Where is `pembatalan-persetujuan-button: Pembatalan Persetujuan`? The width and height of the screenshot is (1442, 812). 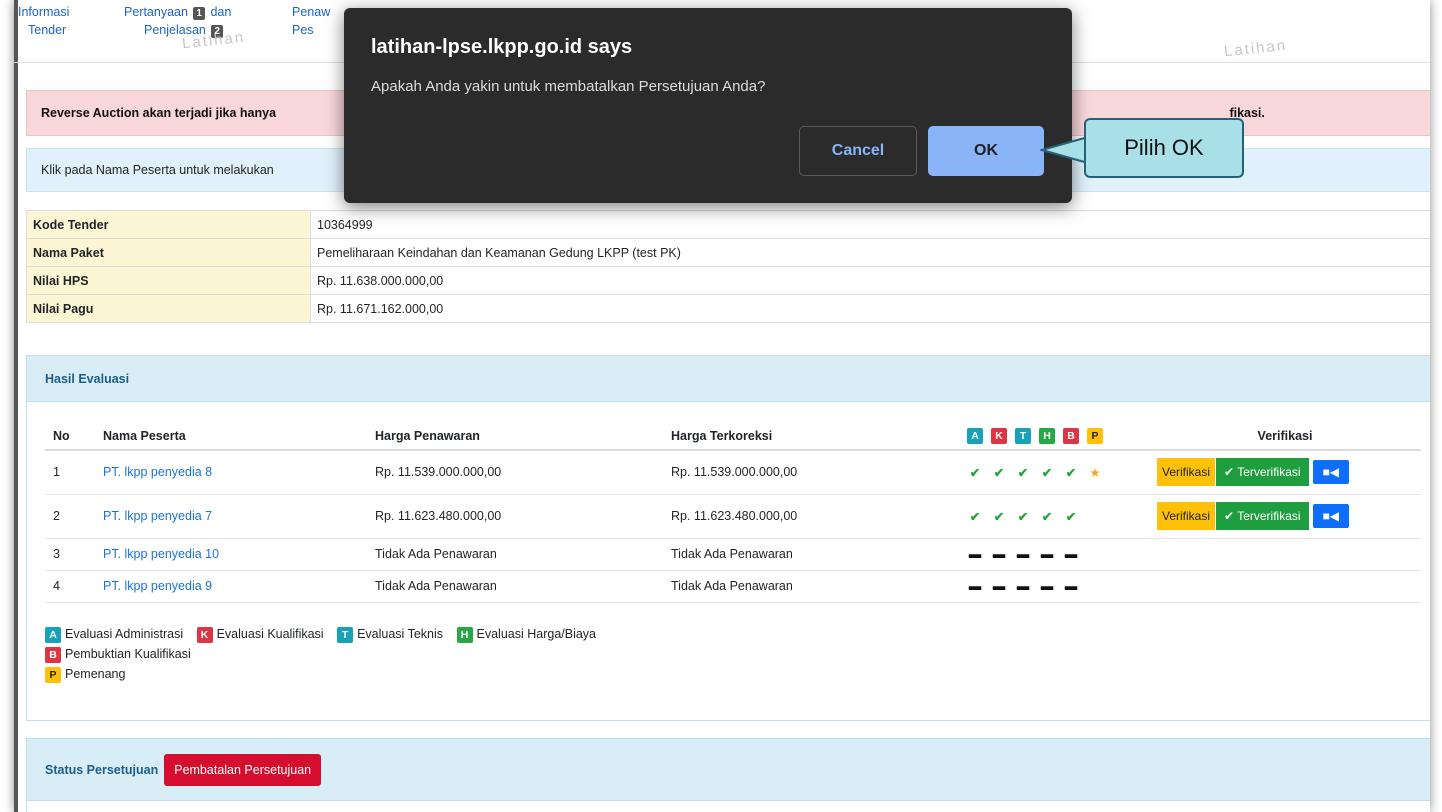 pembatalan-persetujuan-button: Pembatalan Persetujuan is located at coordinates (243, 769).